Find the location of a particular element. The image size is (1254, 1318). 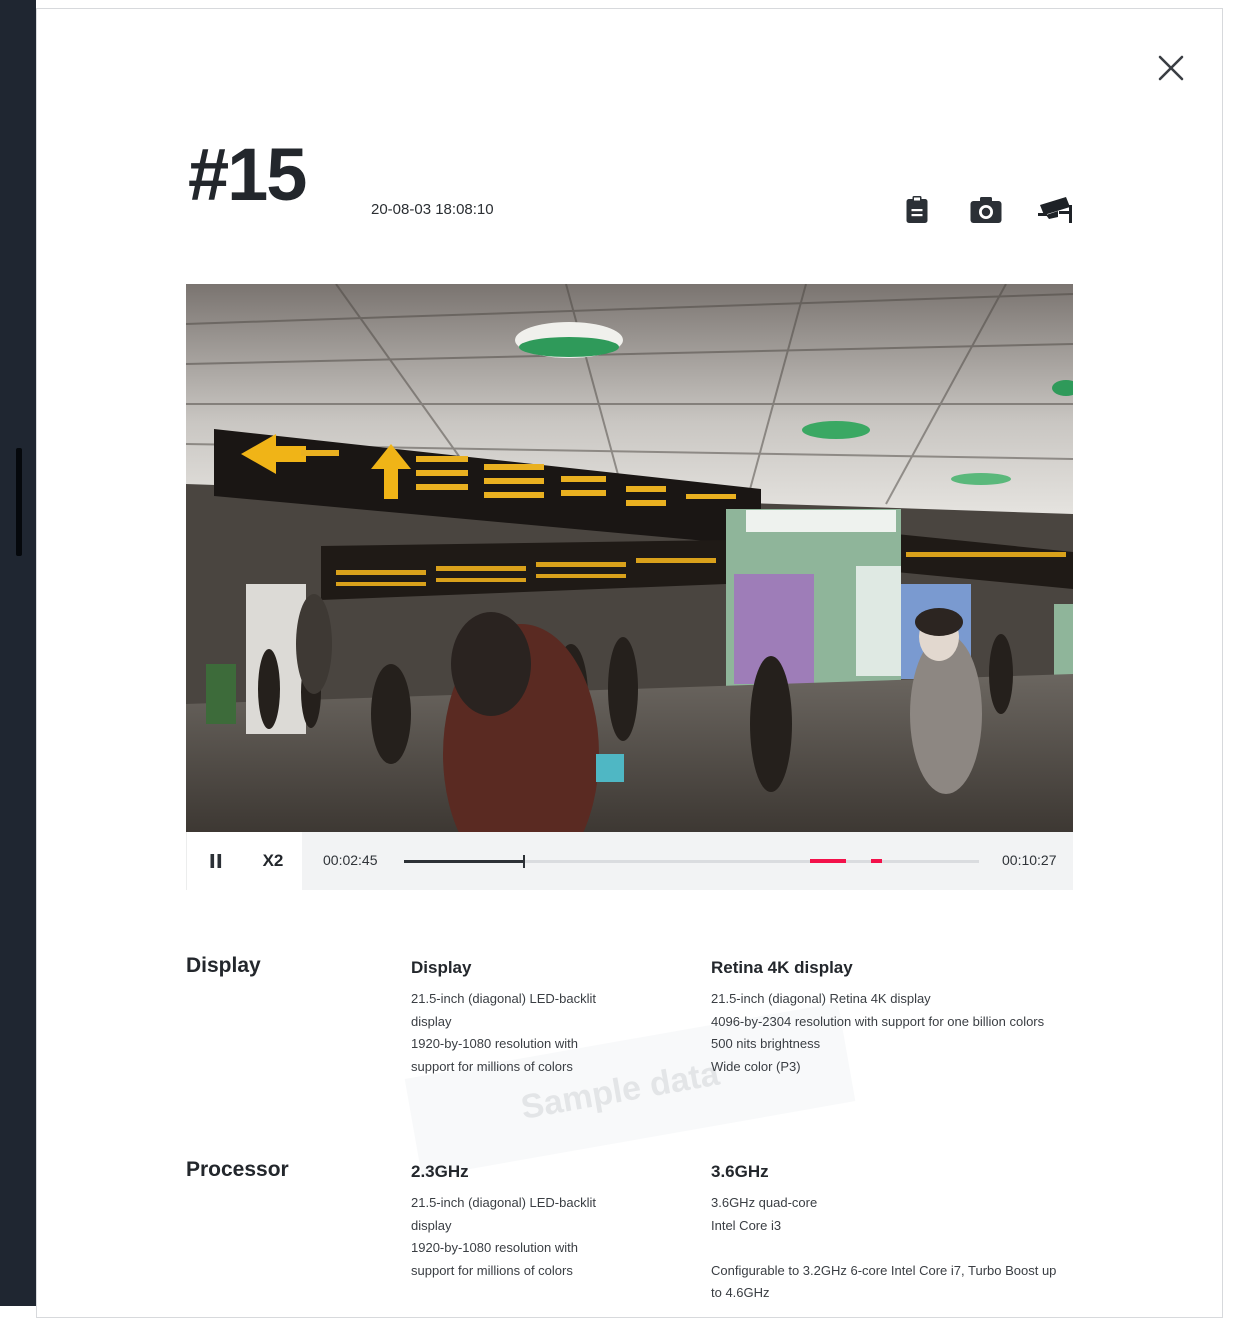

snapshot-button is located at coordinates (986, 210).